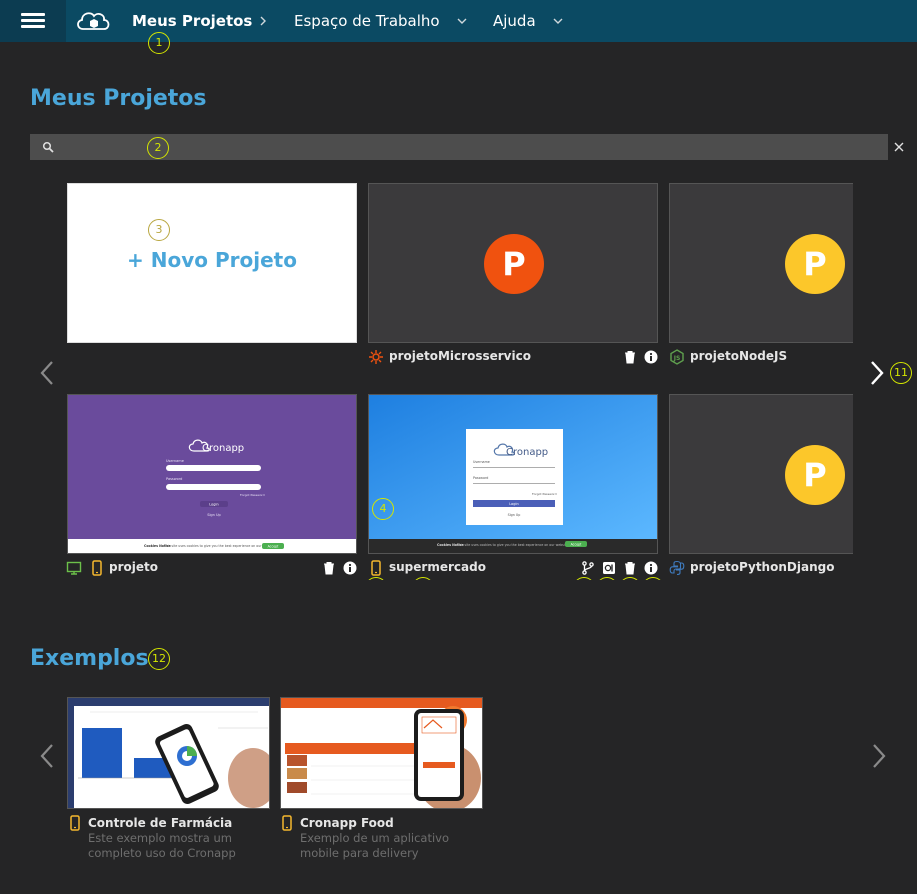  Describe the element at coordinates (158, 148) in the screenshot. I see `annotation-badge: 2` at that location.